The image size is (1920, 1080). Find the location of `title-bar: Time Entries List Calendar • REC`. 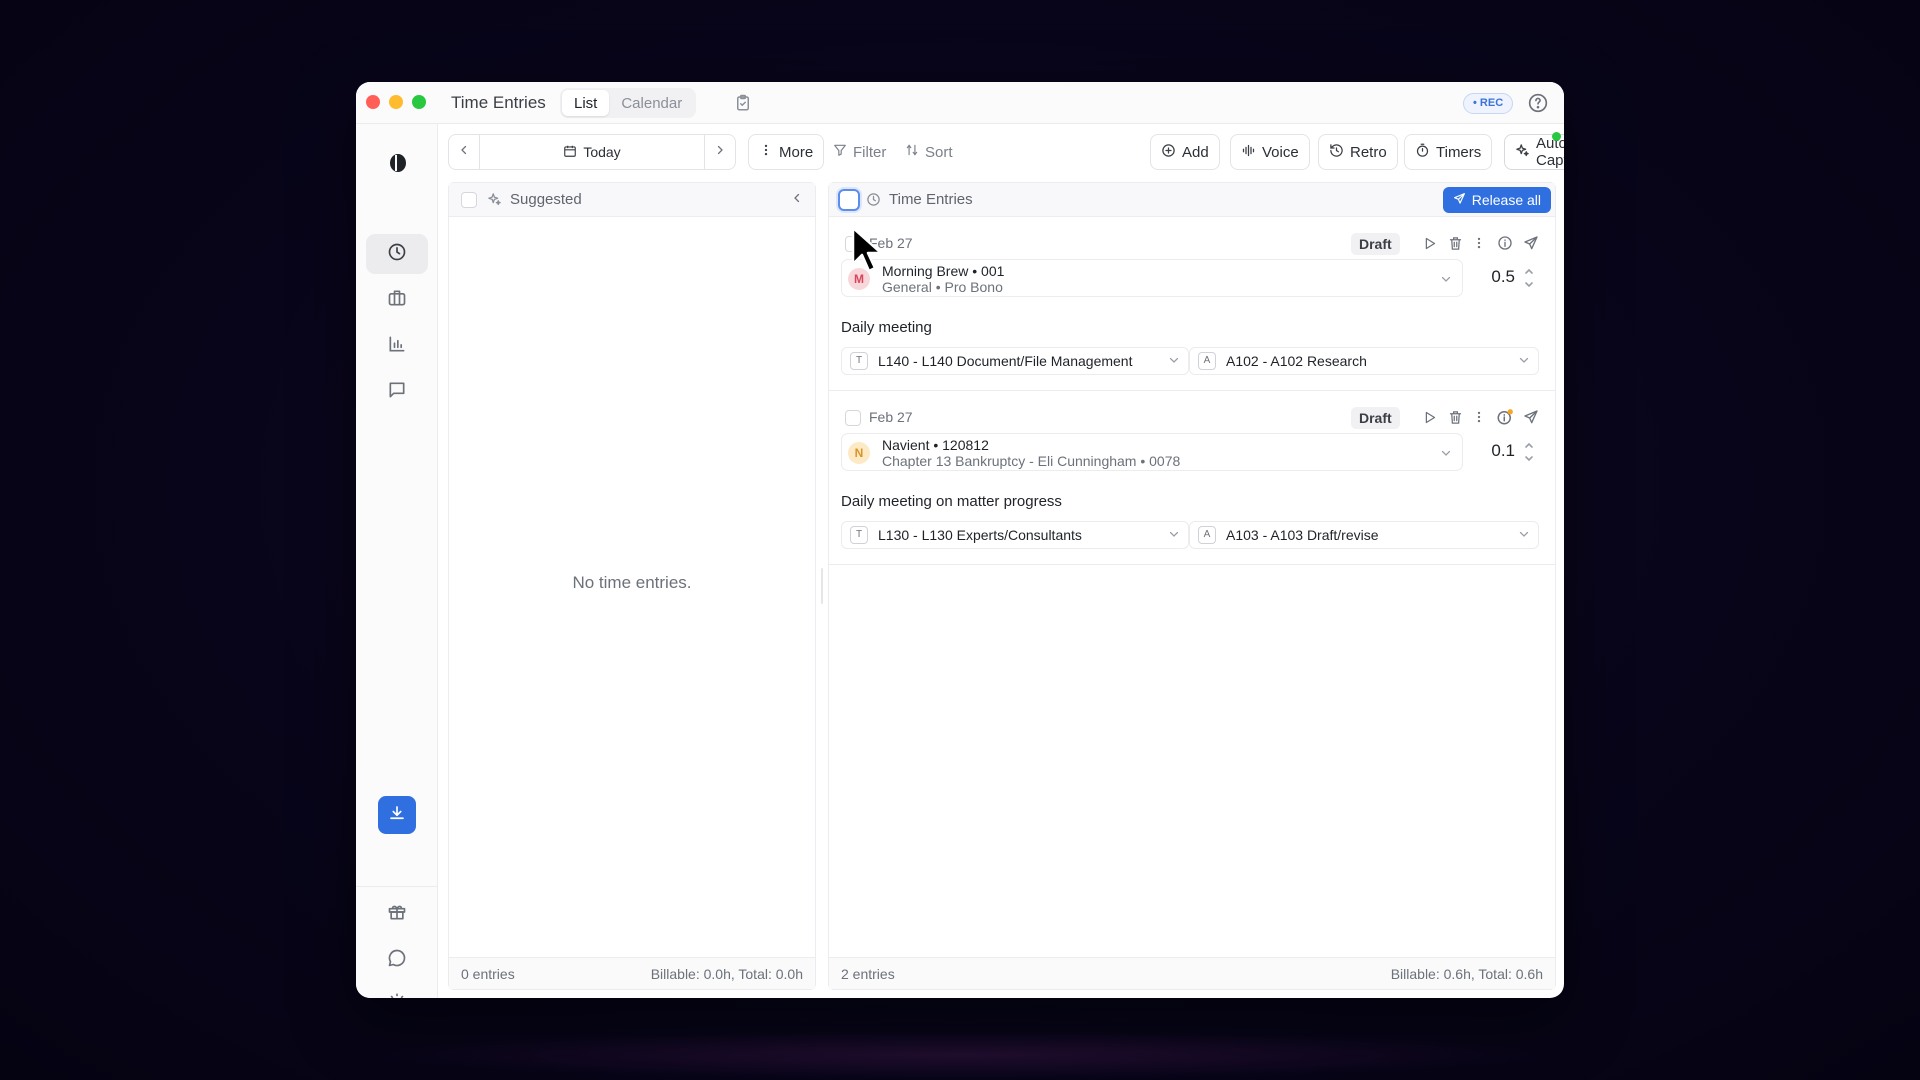

title-bar: Time Entries List Calendar • REC is located at coordinates (960, 103).